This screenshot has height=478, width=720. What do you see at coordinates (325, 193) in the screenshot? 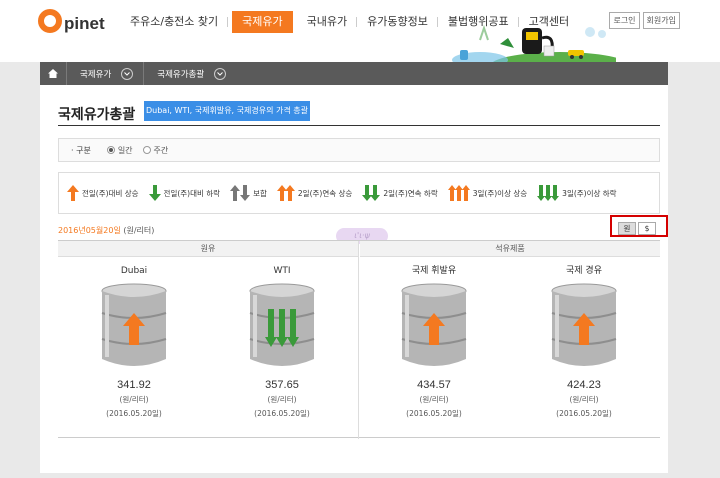
I see `legend-label: 2일(주)연속 상승` at bounding box center [325, 193].